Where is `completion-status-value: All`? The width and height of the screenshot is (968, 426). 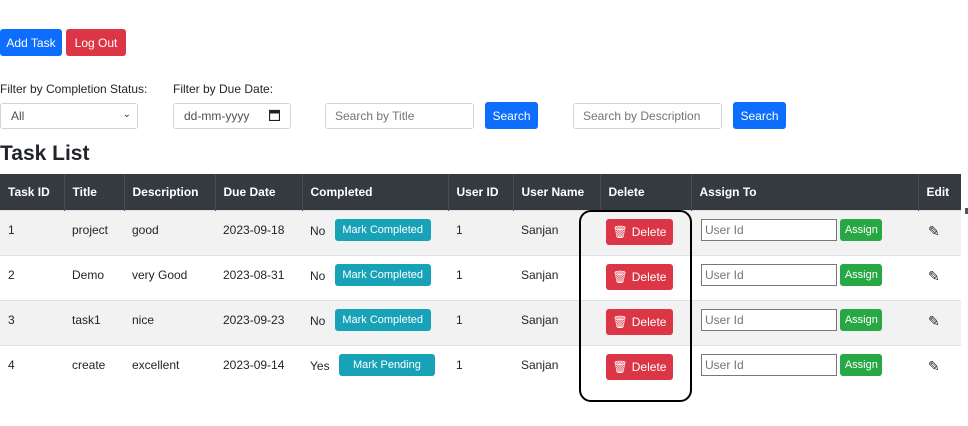 completion-status-value: All is located at coordinates (18, 116).